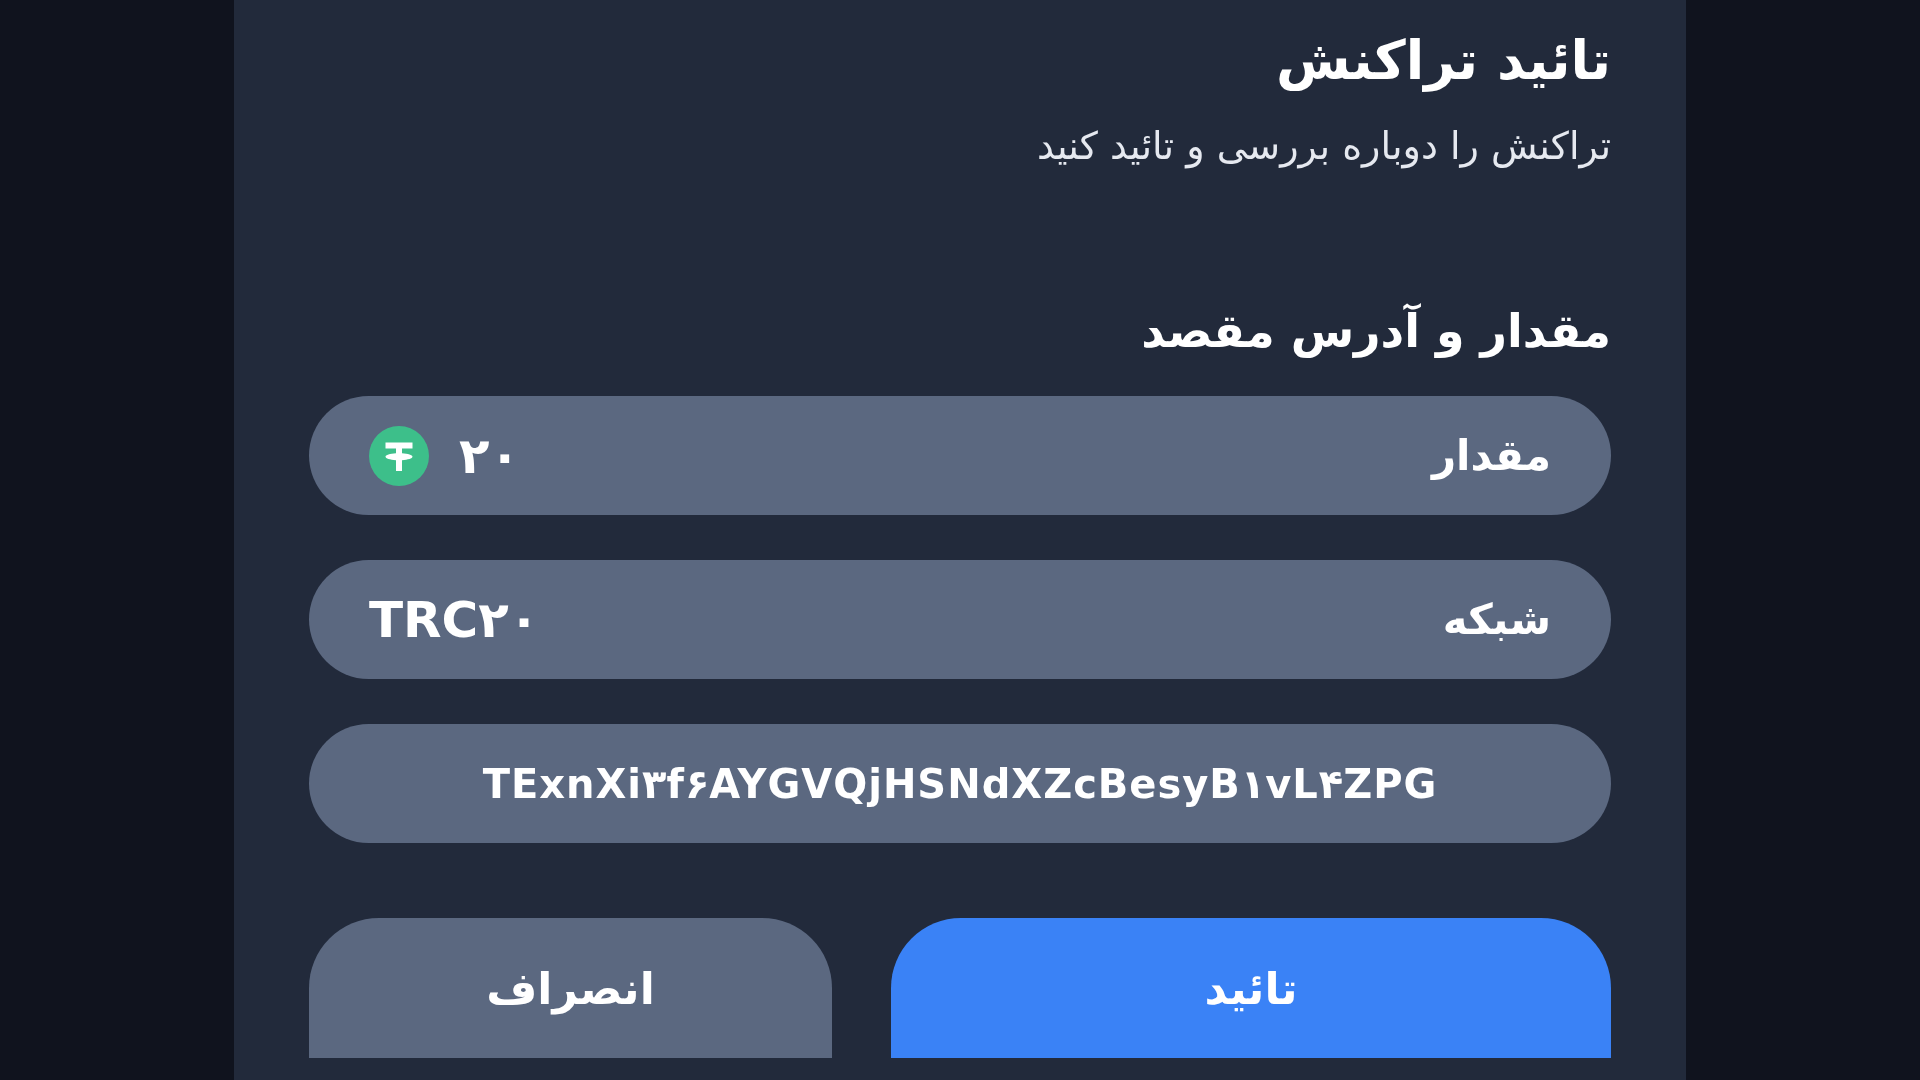 The height and width of the screenshot is (1080, 1920). What do you see at coordinates (960, 783) in the screenshot?
I see `address-value: TExnXi۳f۶AYGVQjHSNdXZcBesyB۱vL۴ZPG` at bounding box center [960, 783].